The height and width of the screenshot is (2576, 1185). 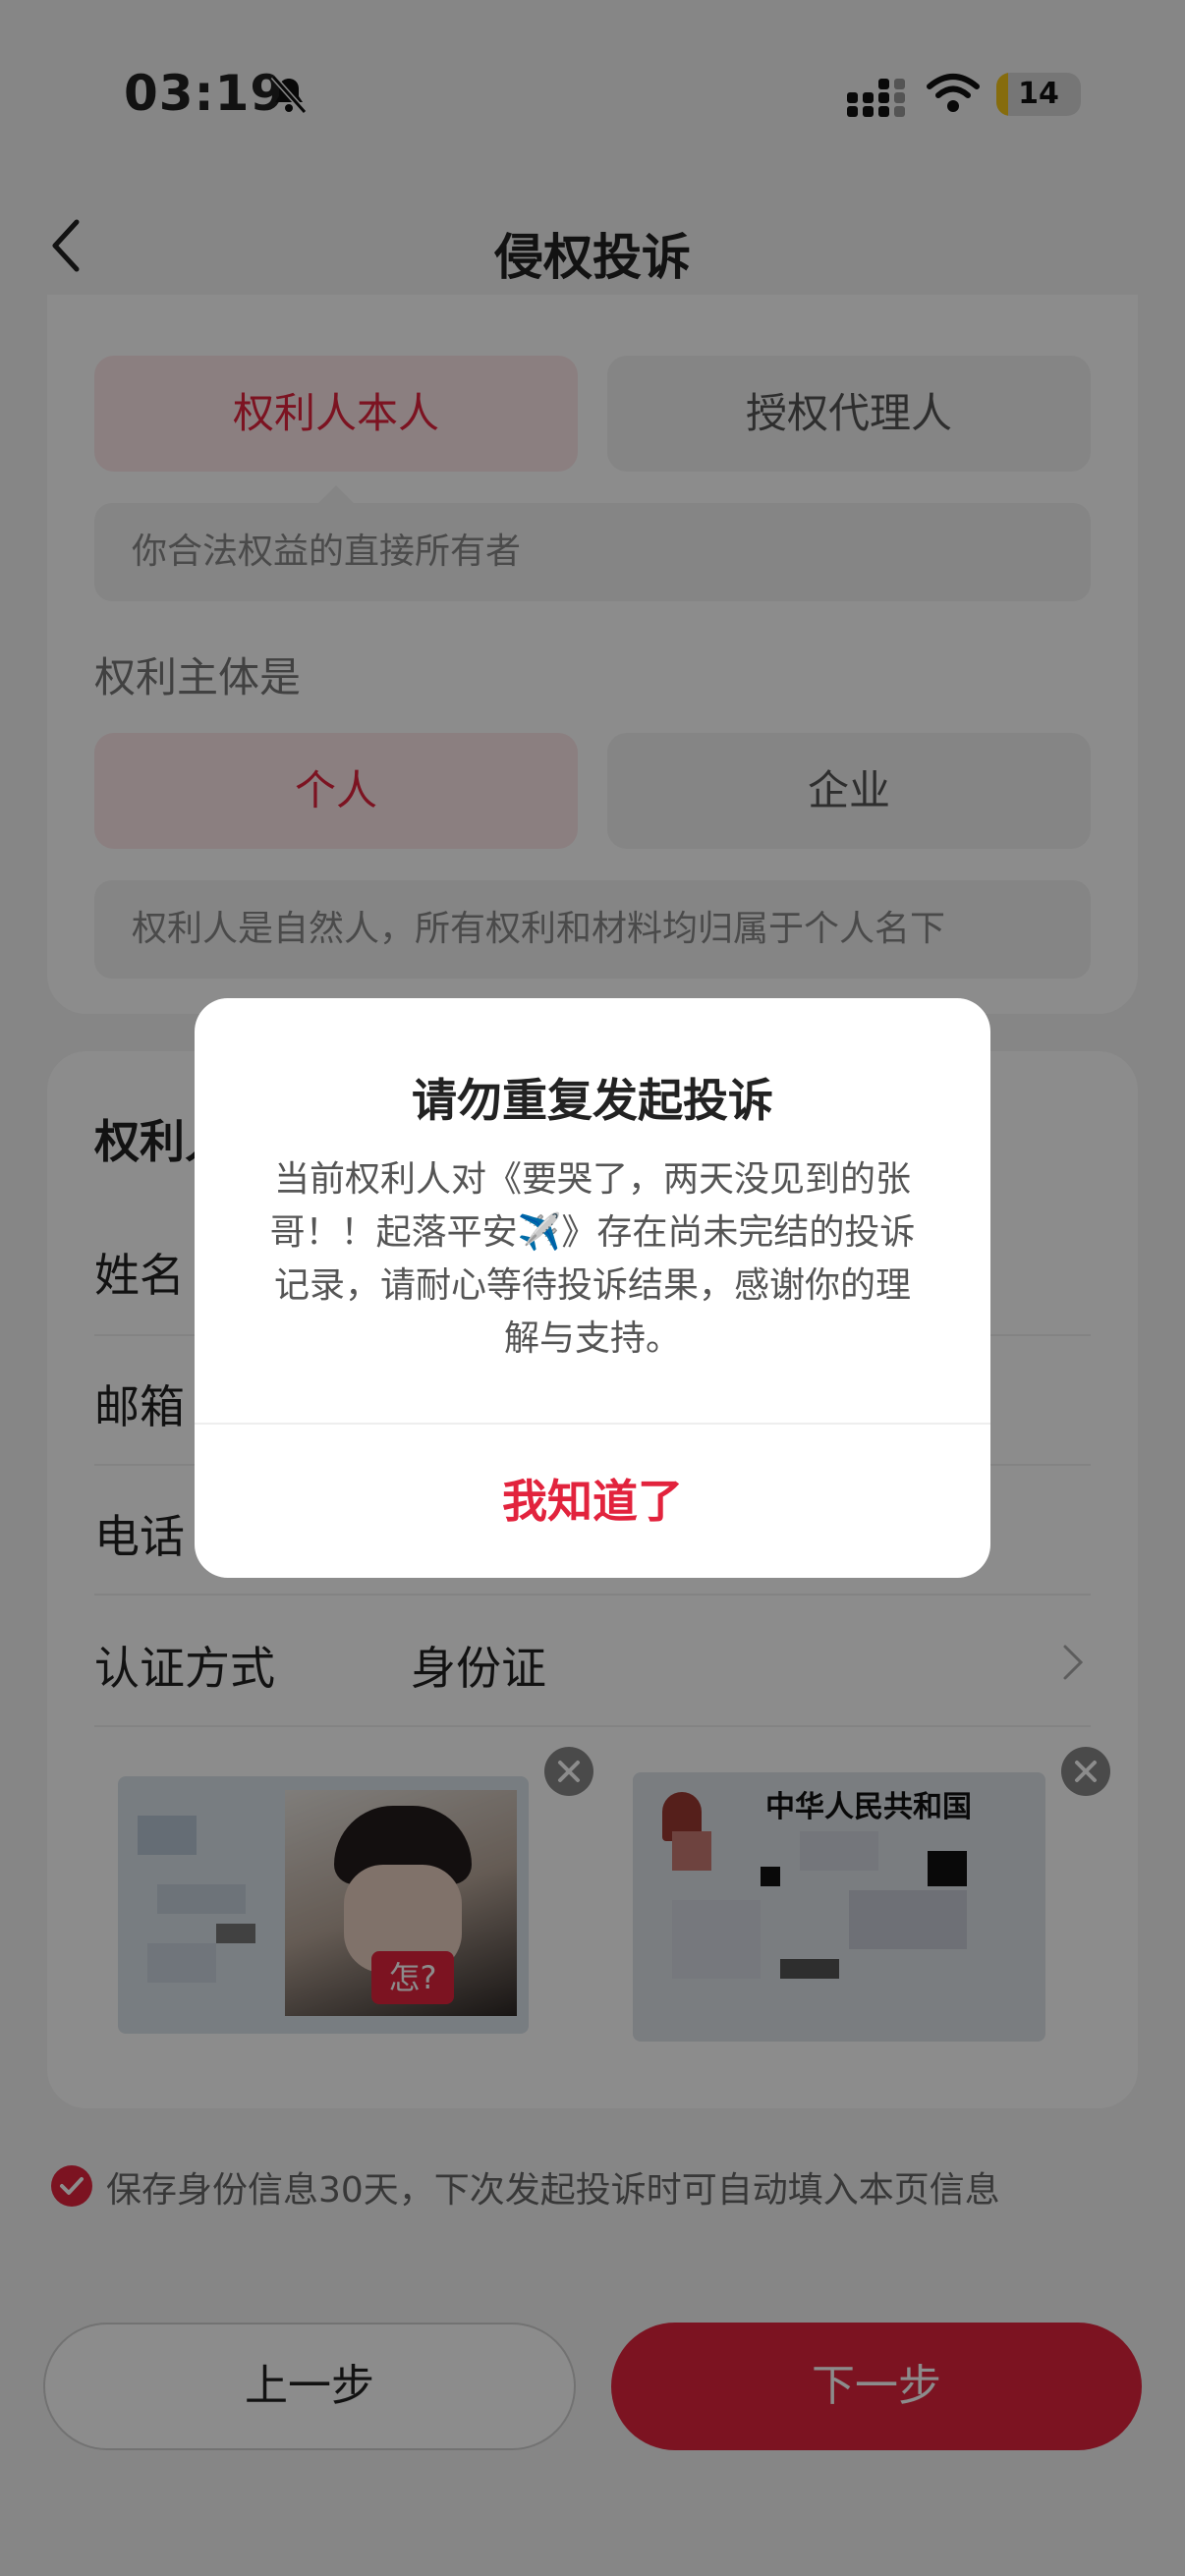 What do you see at coordinates (592, 1100) in the screenshot?
I see `dialog-title: 请勿重复发起投诉` at bounding box center [592, 1100].